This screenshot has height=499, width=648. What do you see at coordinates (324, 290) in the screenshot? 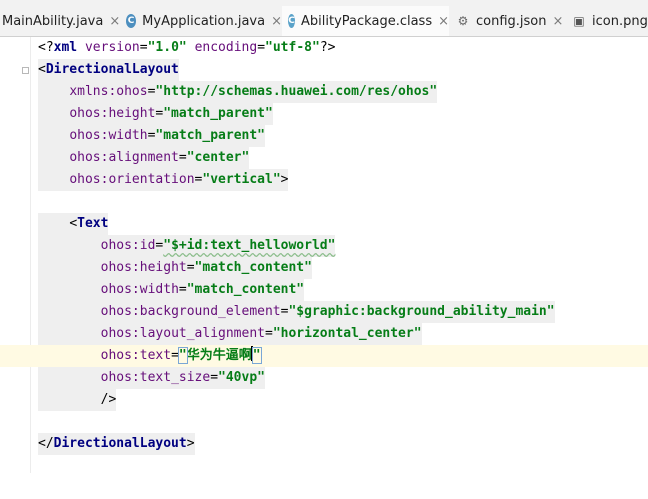
I see `code-line: ohos:width="match_content"` at bounding box center [324, 290].